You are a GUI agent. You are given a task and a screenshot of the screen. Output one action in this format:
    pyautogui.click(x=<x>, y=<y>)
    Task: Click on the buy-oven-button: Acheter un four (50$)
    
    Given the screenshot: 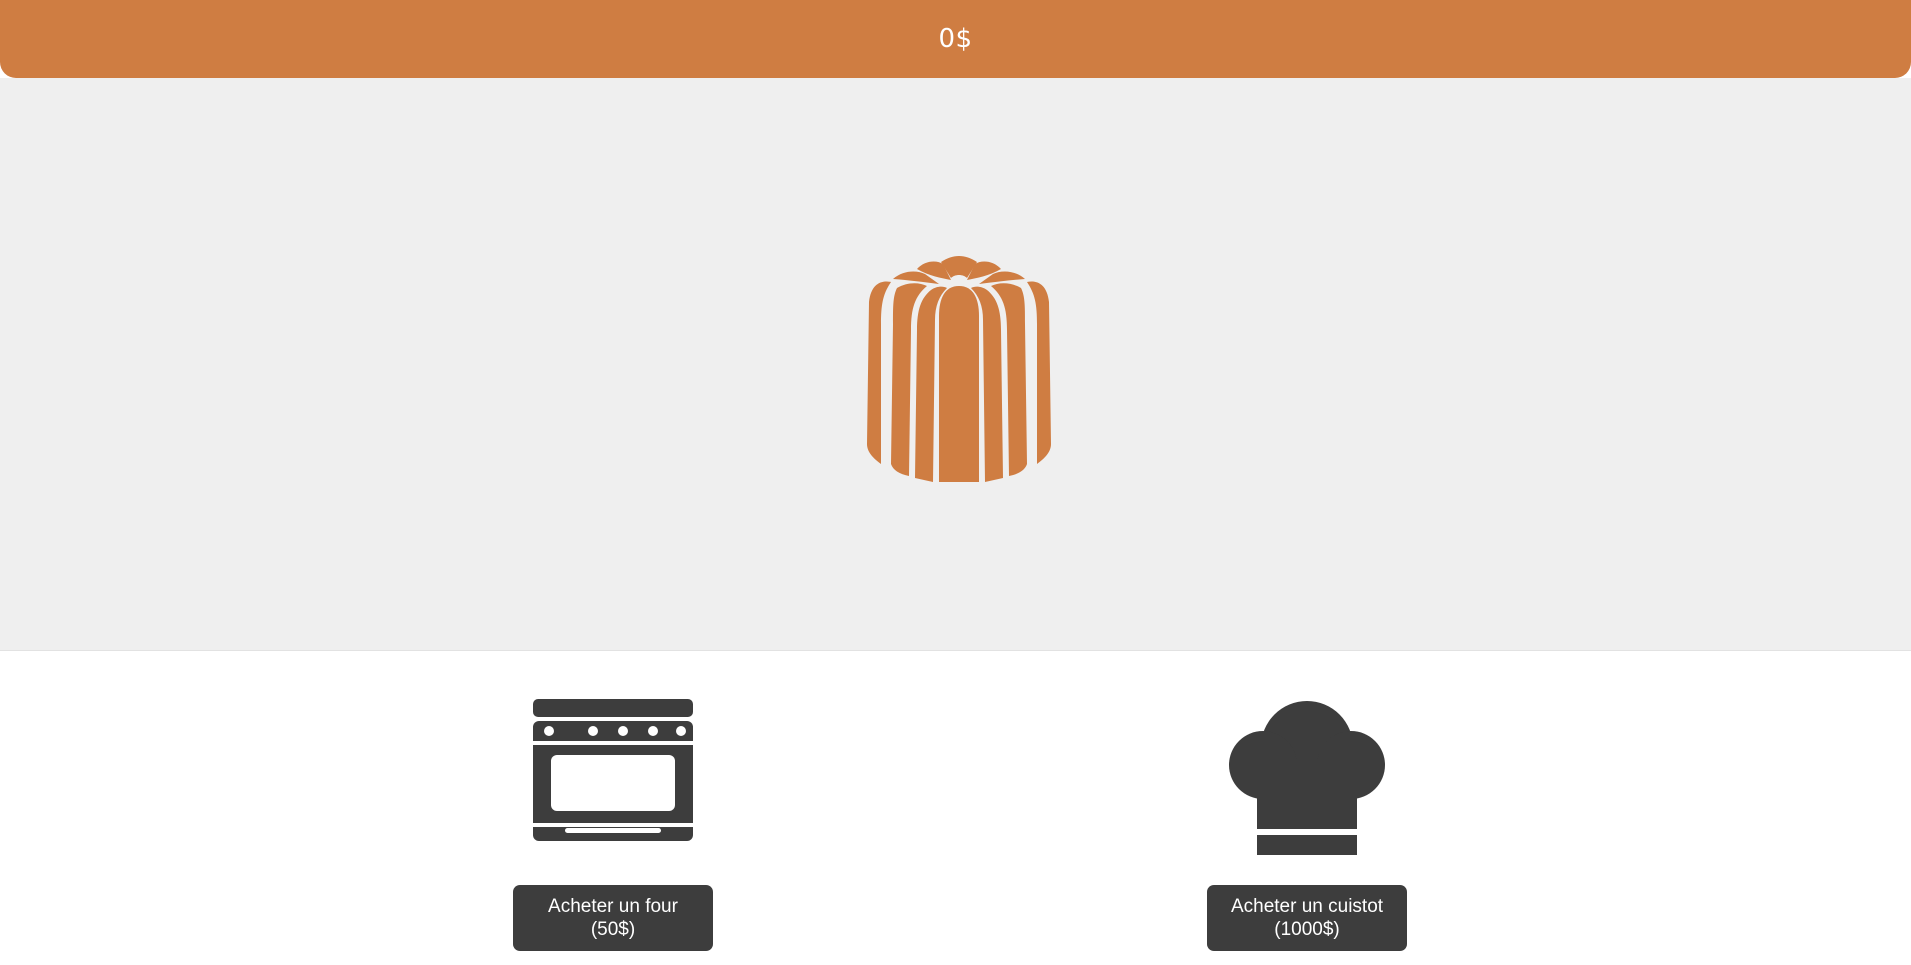 What is the action you would take?
    pyautogui.click(x=613, y=918)
    